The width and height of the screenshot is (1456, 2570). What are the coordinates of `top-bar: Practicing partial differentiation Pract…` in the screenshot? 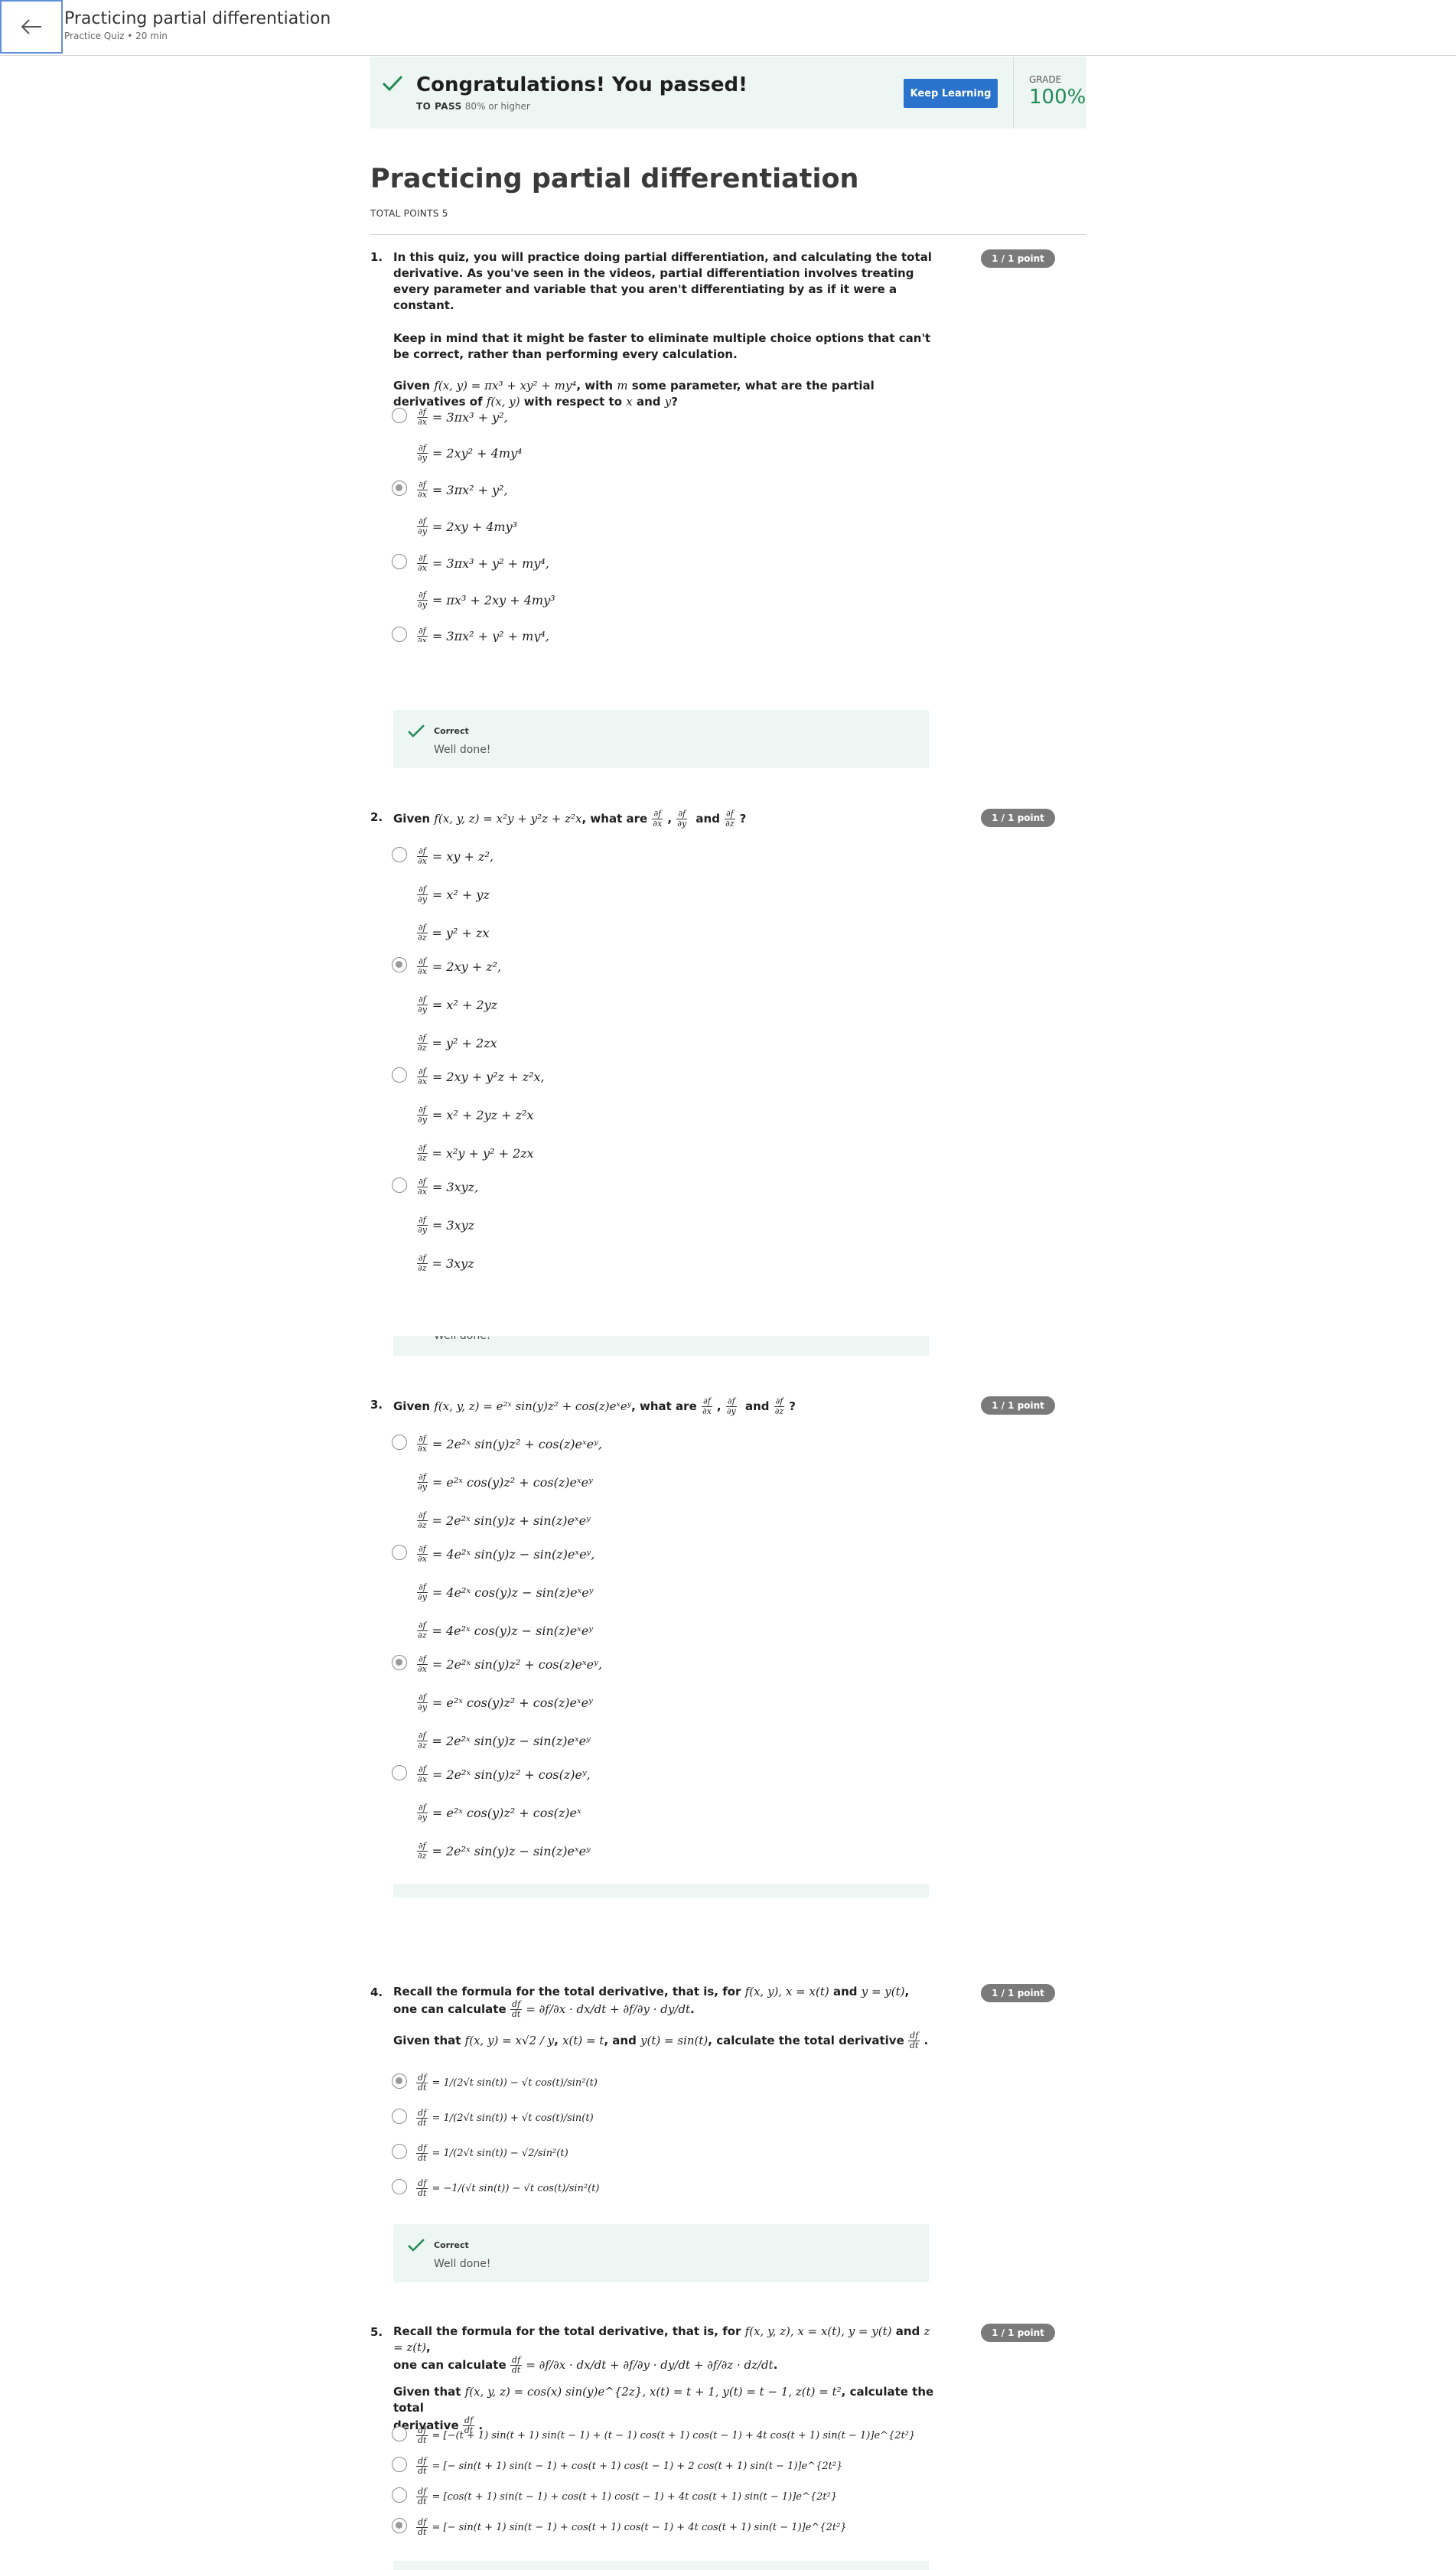 It's located at (728, 28).